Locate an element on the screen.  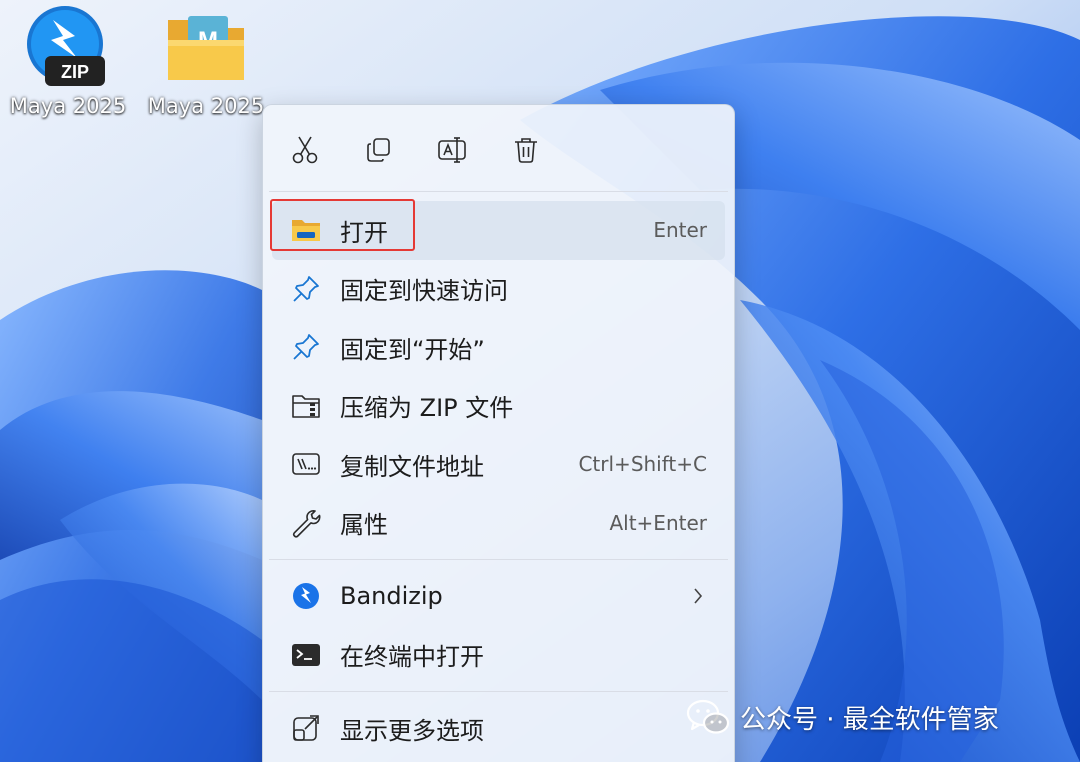
menu-item-label: 打开 is located at coordinates (364, 232).